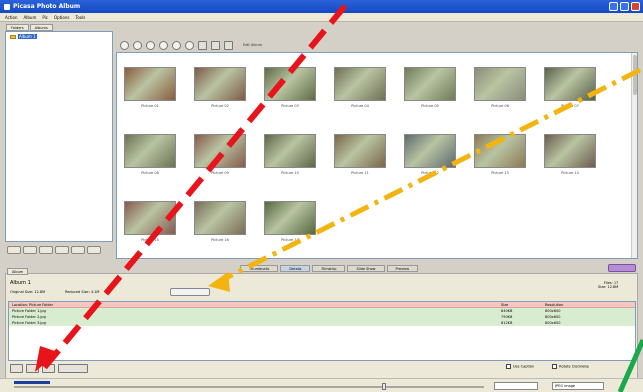  Describe the element at coordinates (14, 250) in the screenshot. I see `new-album-button` at that location.